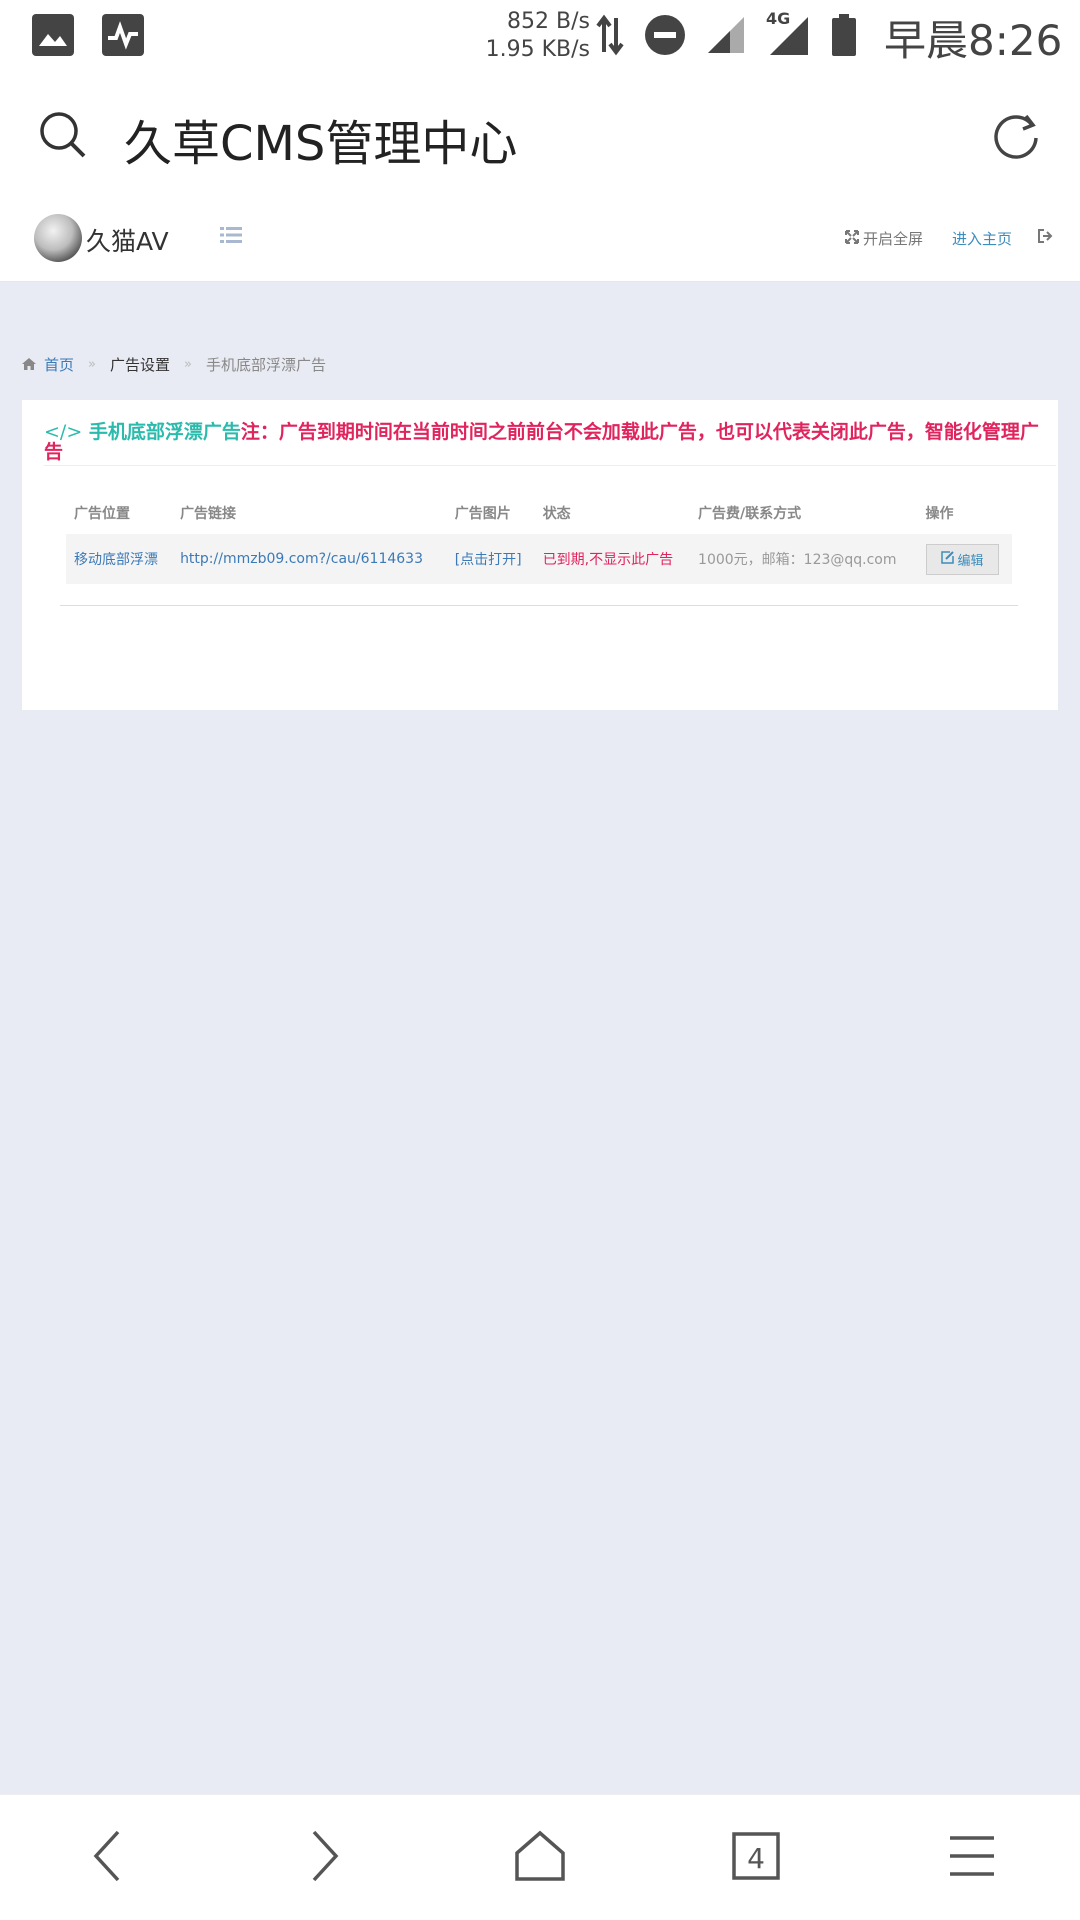 This screenshot has height=1920, width=1080. I want to click on dnd-icon, so click(665, 37).